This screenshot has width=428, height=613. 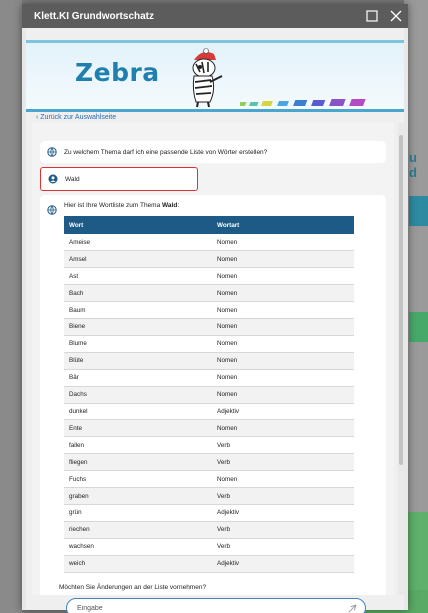 I want to click on window-titlebar: Klett.KI Grundwortschatz, so click(x=215, y=16).